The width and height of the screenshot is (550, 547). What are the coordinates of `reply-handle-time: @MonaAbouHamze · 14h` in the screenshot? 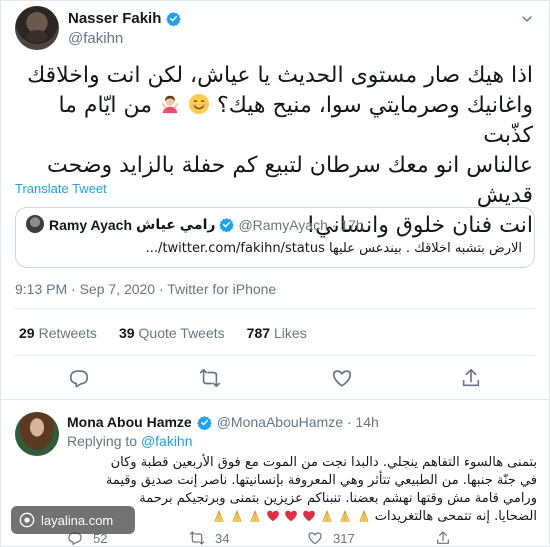 It's located at (297, 422).